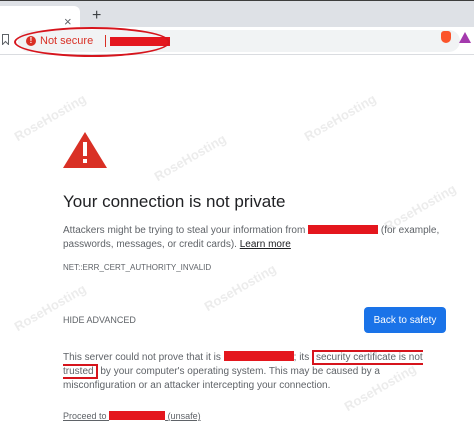  Describe the element at coordinates (85, 416) in the screenshot. I see `proceed-link-start: Proceed to` at that location.